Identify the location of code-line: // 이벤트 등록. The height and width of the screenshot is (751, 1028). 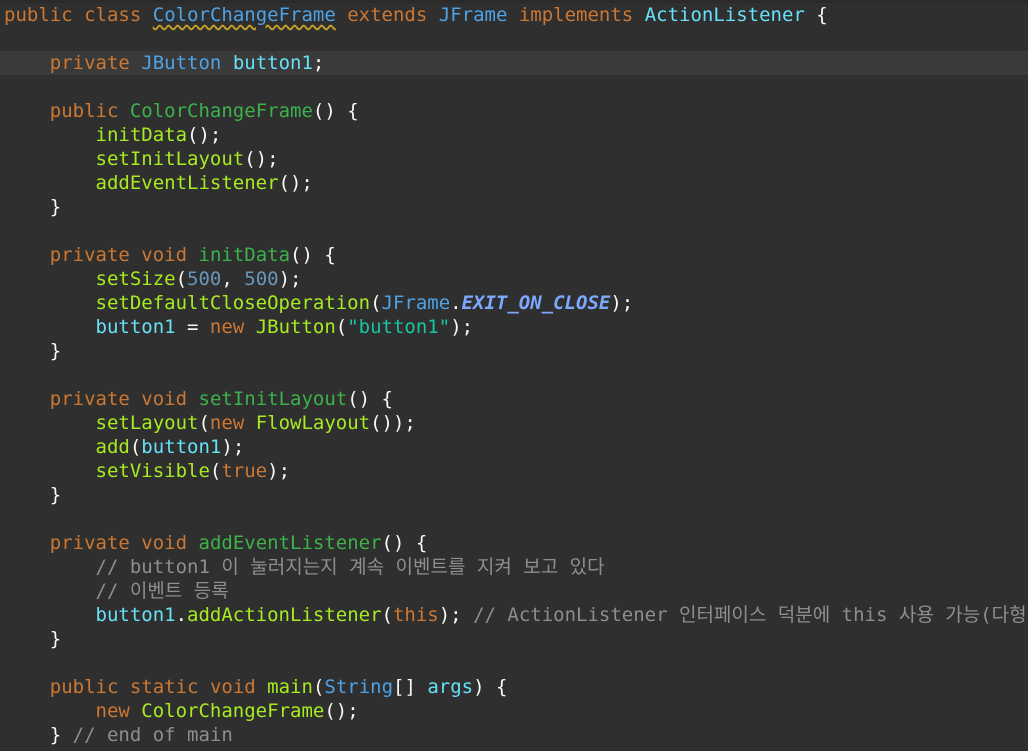
(514, 591).